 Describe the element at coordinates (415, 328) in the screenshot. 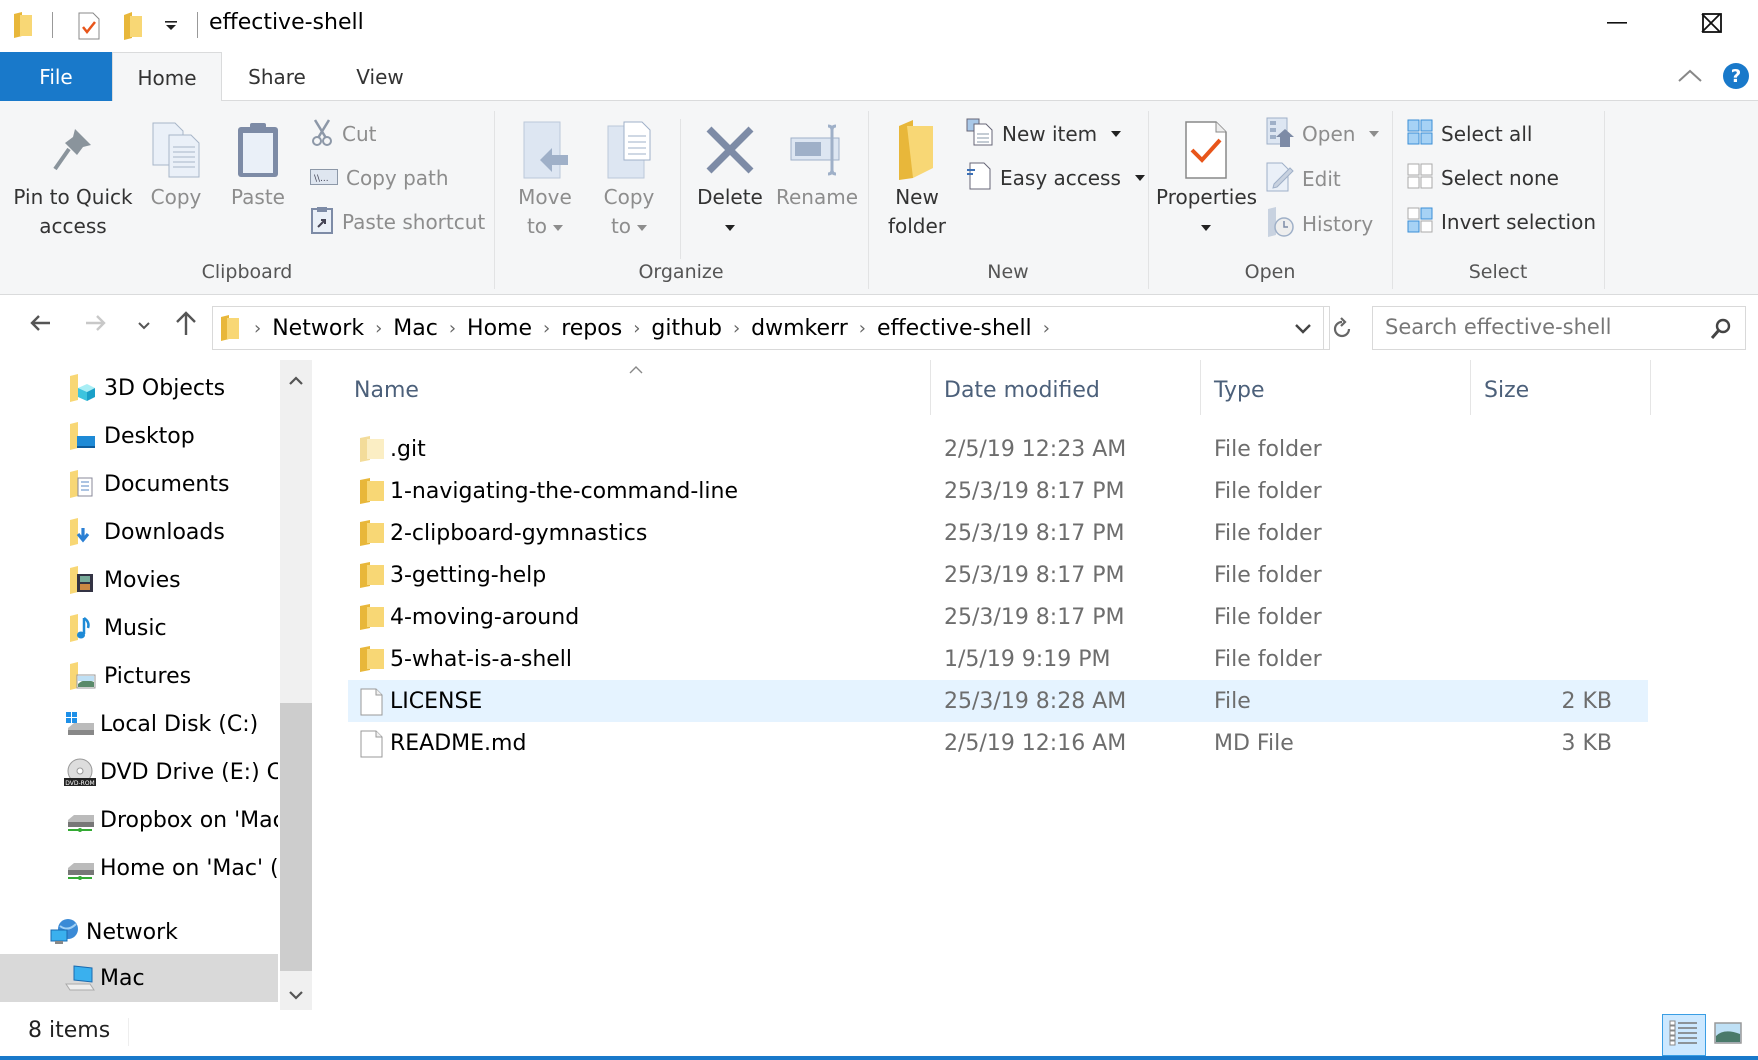

I see `breadcrumb-mac: Mac` at that location.